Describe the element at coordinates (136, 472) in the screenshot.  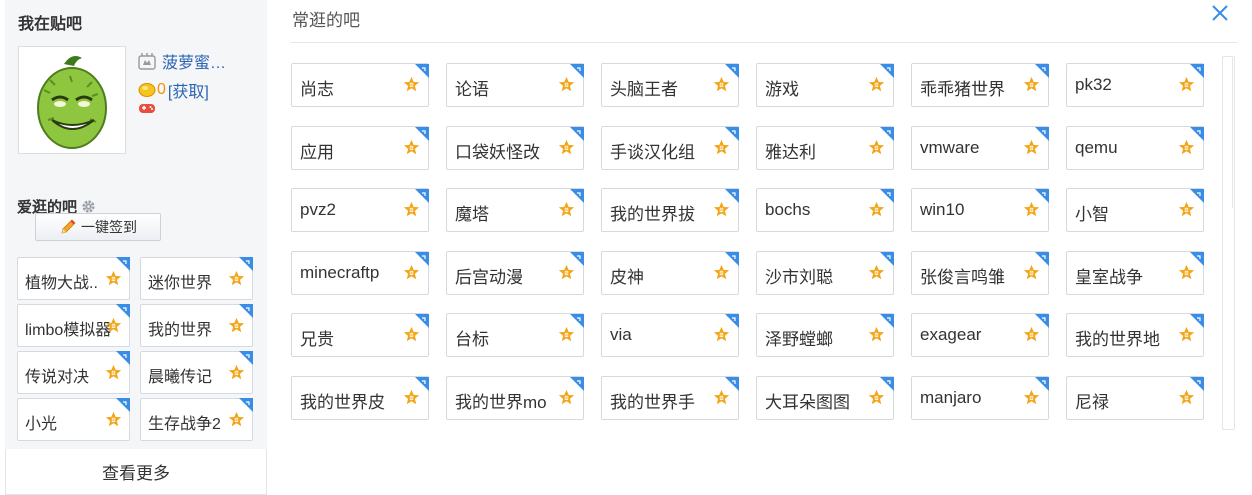
I see `view-more-link: 查看更多` at that location.